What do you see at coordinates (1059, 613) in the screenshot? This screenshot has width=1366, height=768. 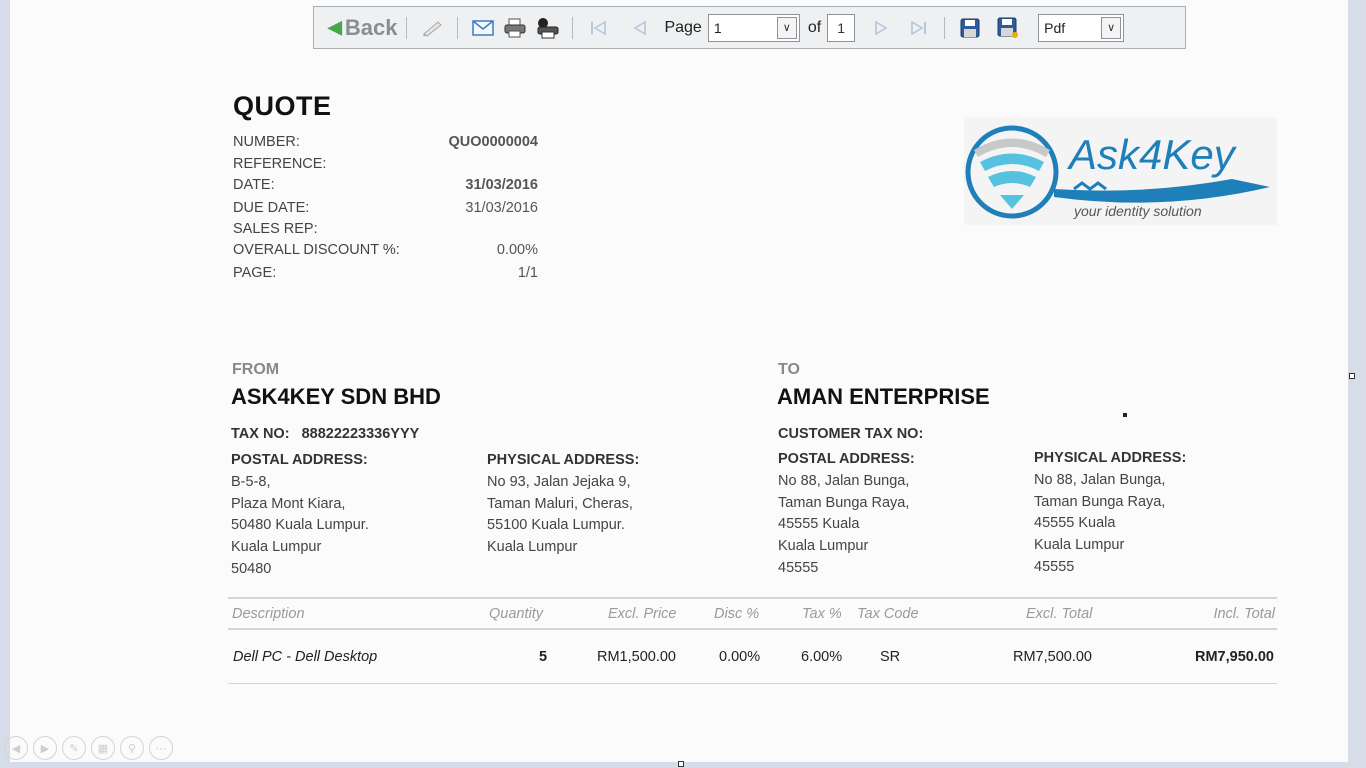 I see `header-excl-total: Excl. Total` at bounding box center [1059, 613].